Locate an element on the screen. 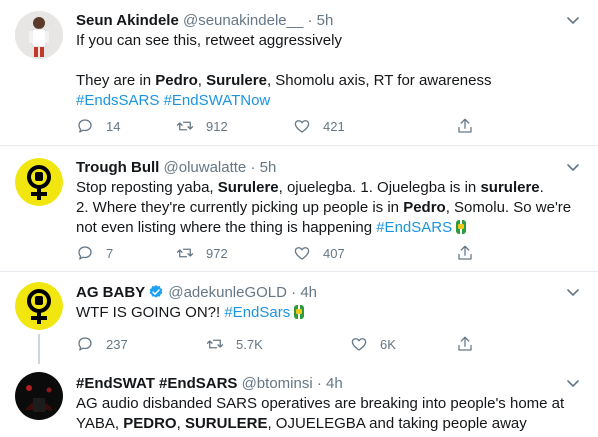  verified-badge-icon is located at coordinates (156, 291).